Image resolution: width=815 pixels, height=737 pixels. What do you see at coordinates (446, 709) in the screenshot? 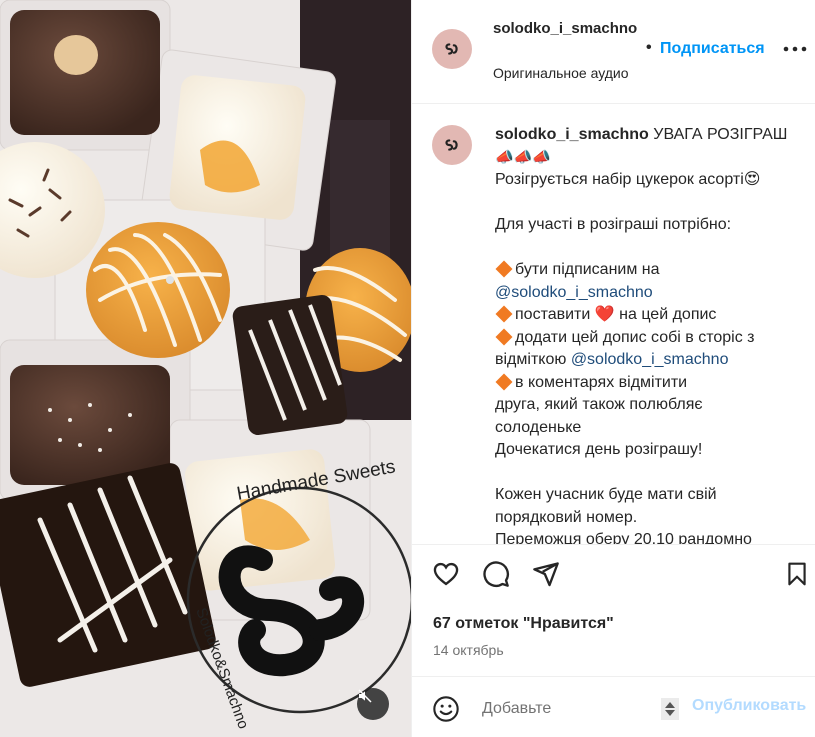
I see `emoji-smile-icon` at bounding box center [446, 709].